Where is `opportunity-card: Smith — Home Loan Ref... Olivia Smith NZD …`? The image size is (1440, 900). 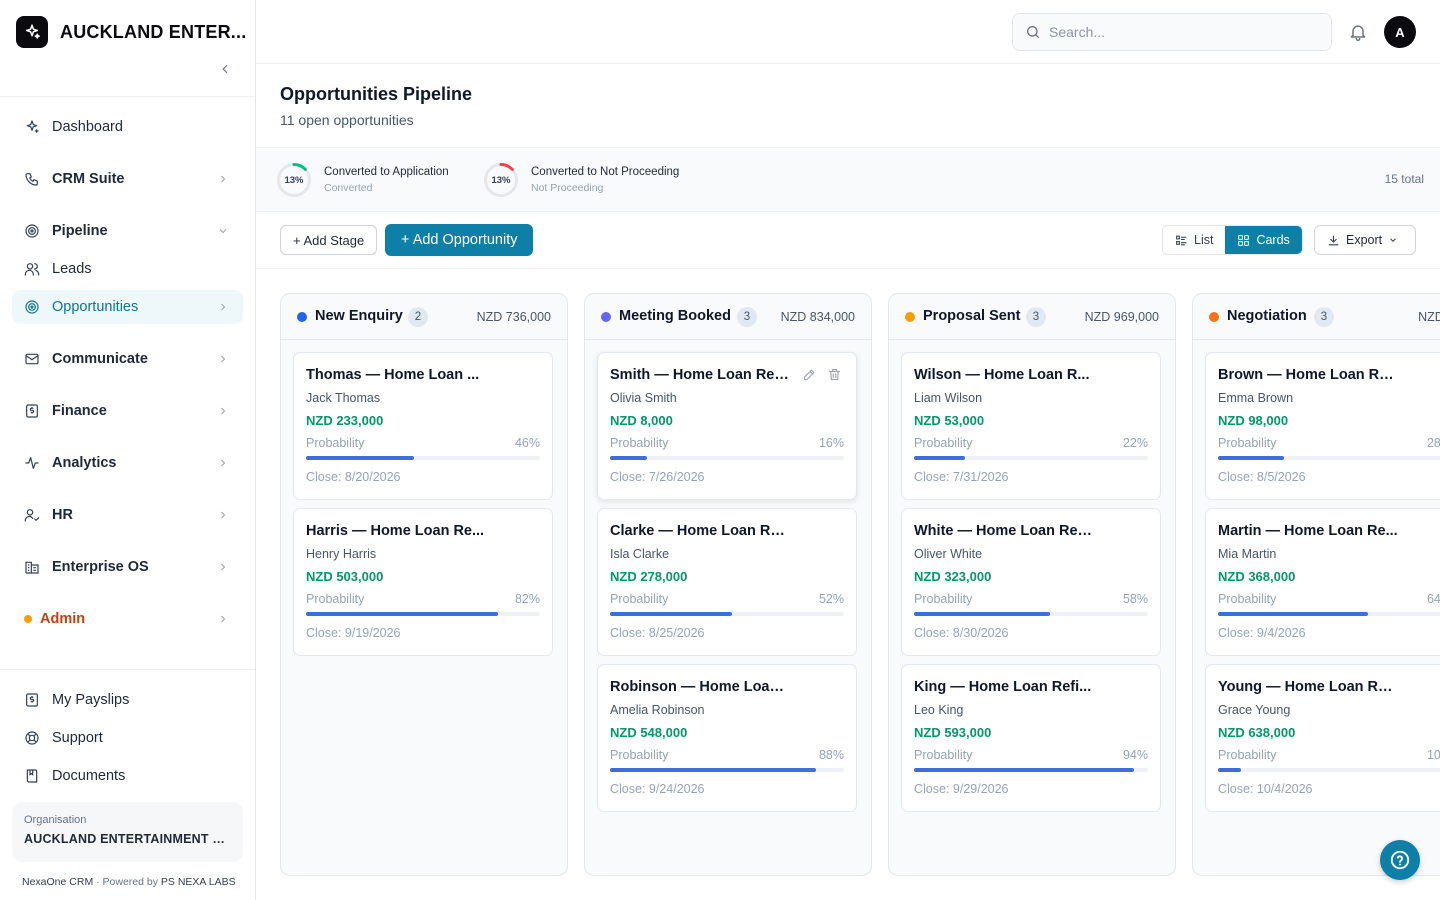 opportunity-card: Smith — Home Loan Ref... Olivia Smith NZD … is located at coordinates (727, 426).